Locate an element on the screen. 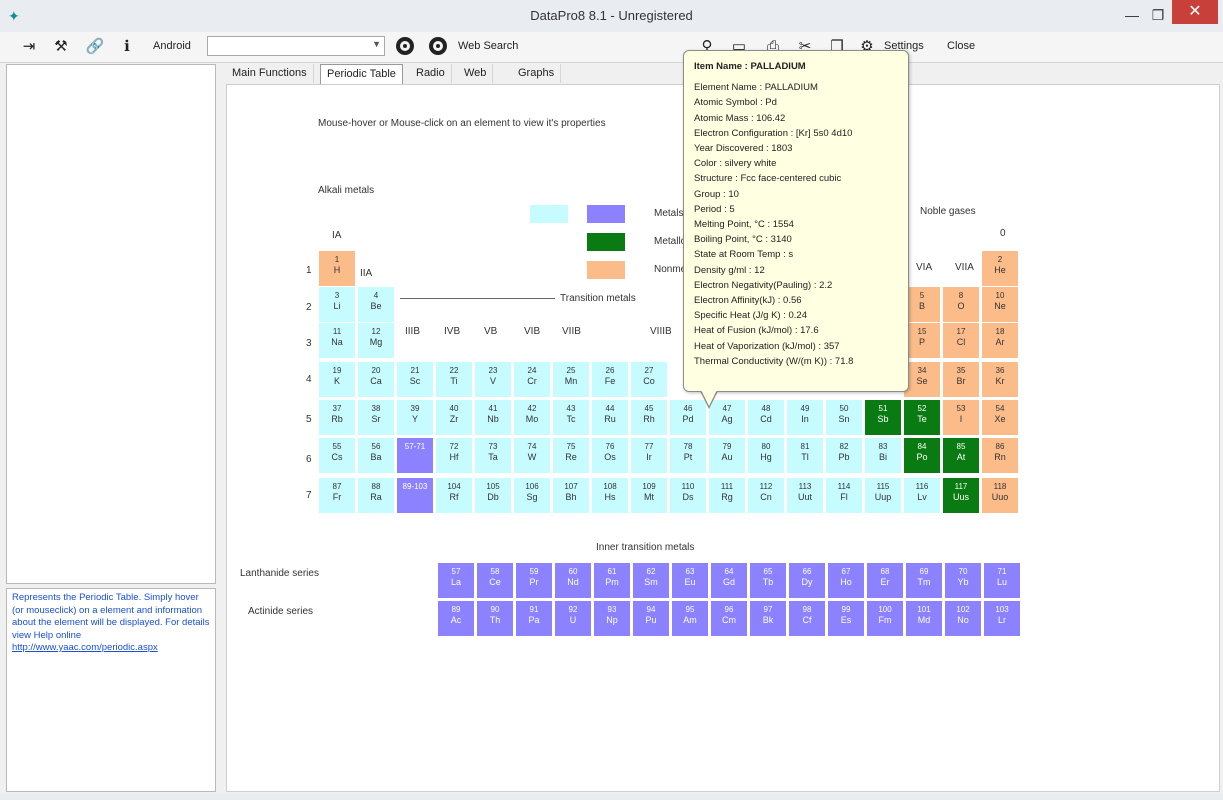  element-cell: 91 Pa is located at coordinates (534, 618).